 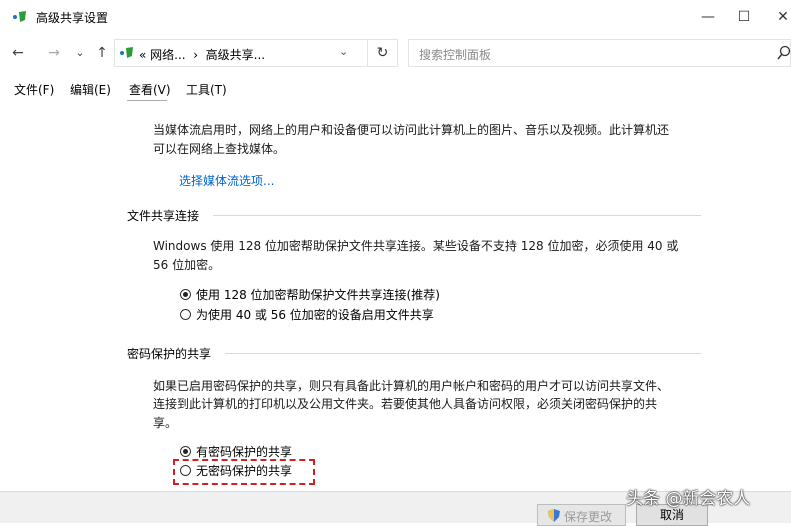 I want to click on up-button: ↑, so click(x=102, y=53).